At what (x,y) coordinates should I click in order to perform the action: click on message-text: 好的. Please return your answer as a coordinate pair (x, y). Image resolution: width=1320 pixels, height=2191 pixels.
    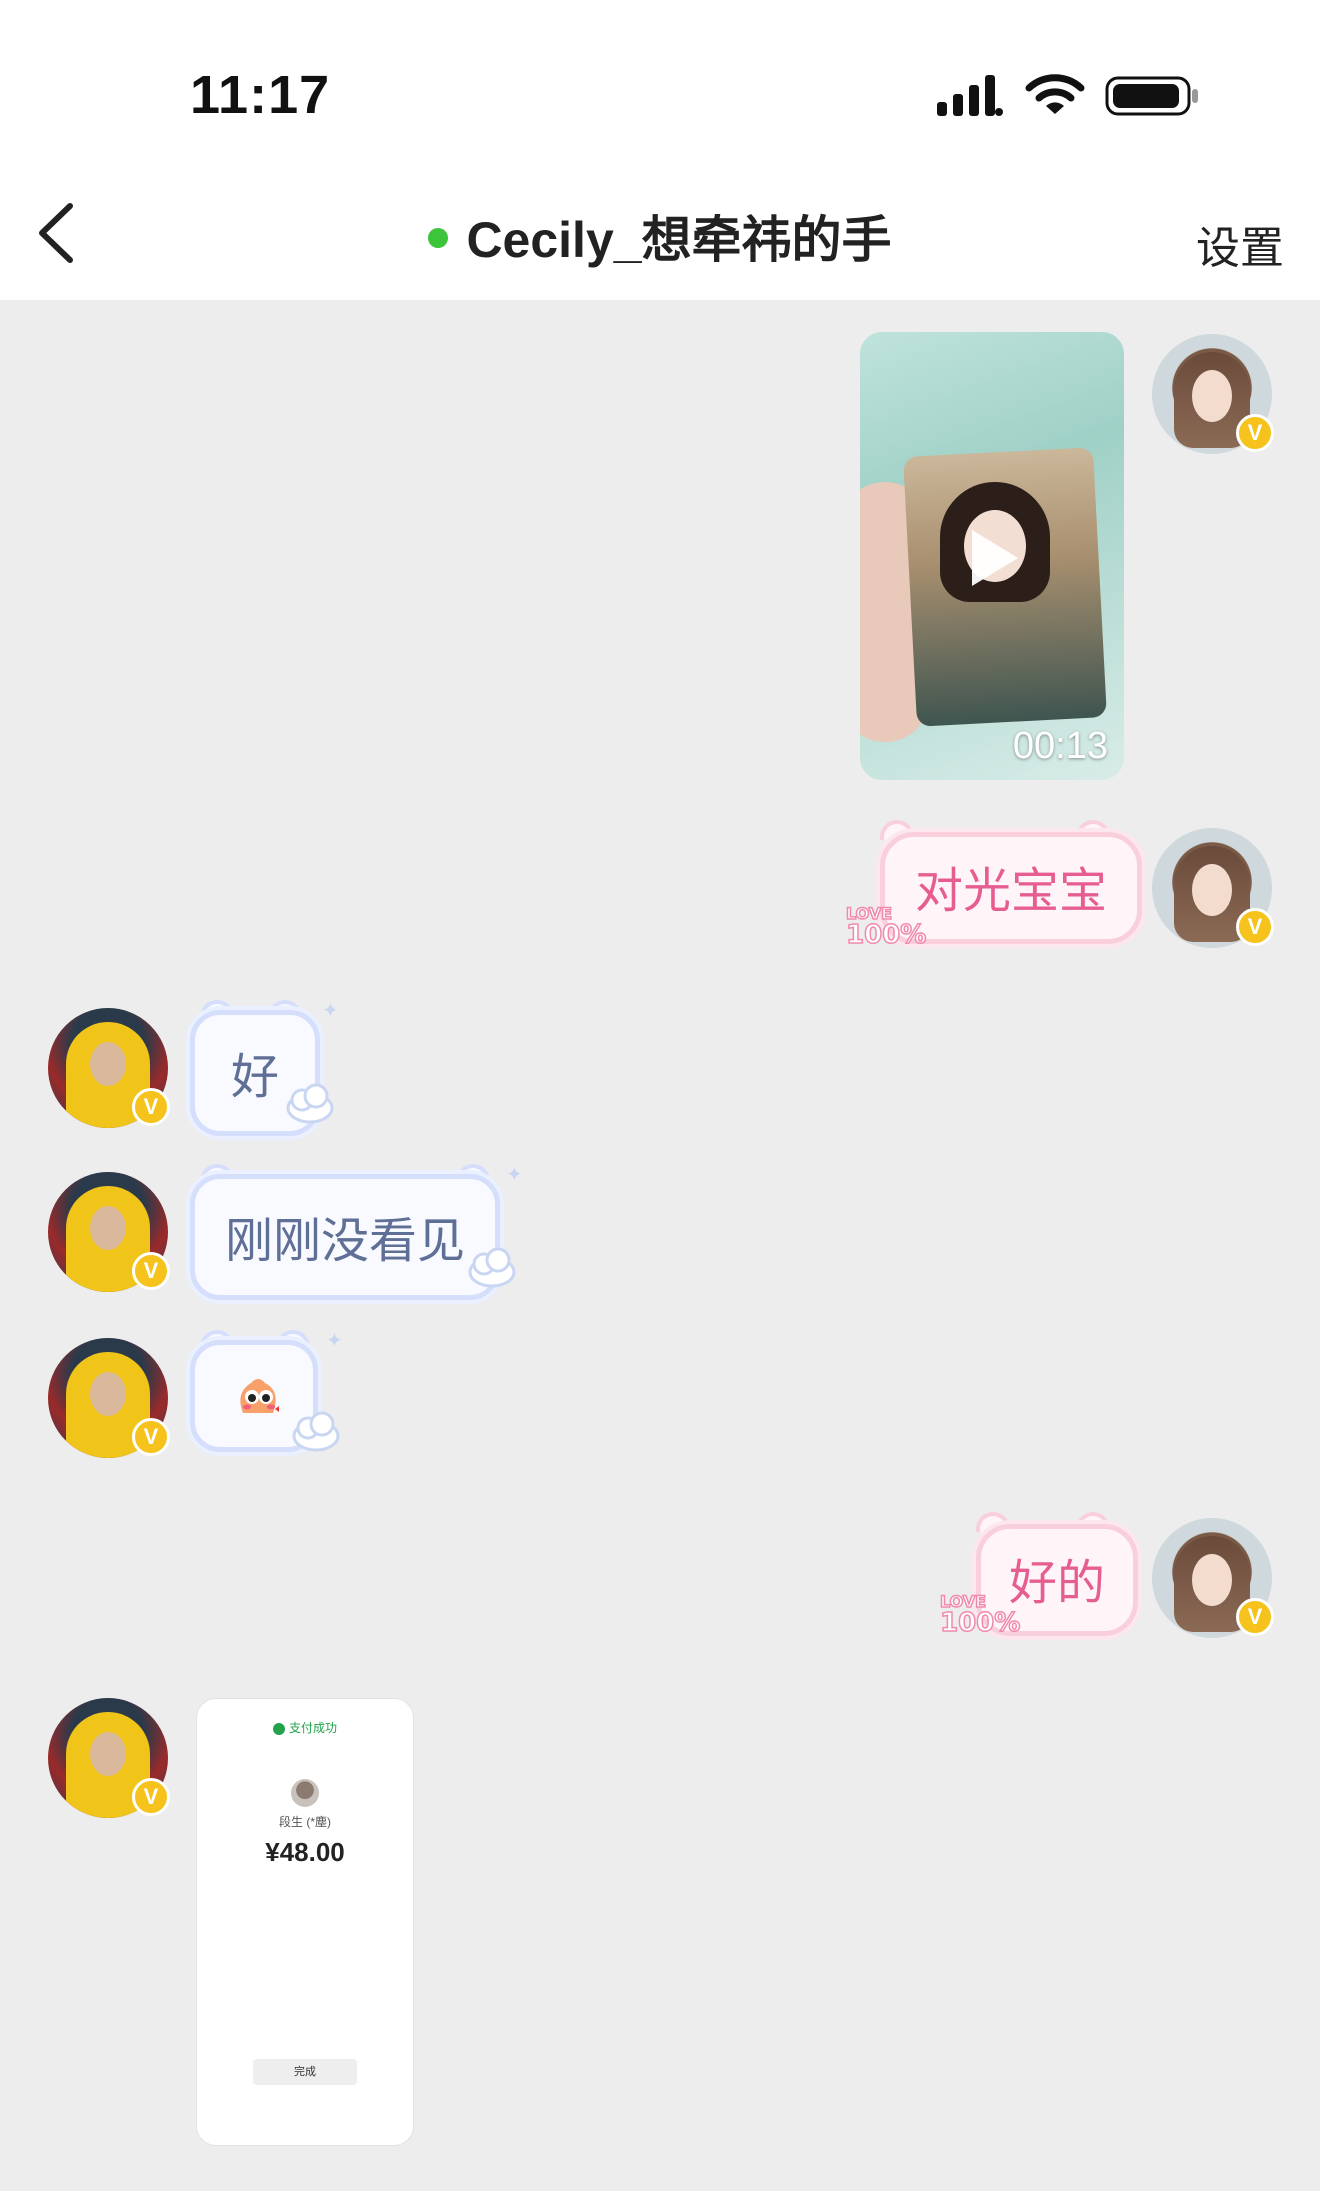
    Looking at the image, I should click on (1057, 1583).